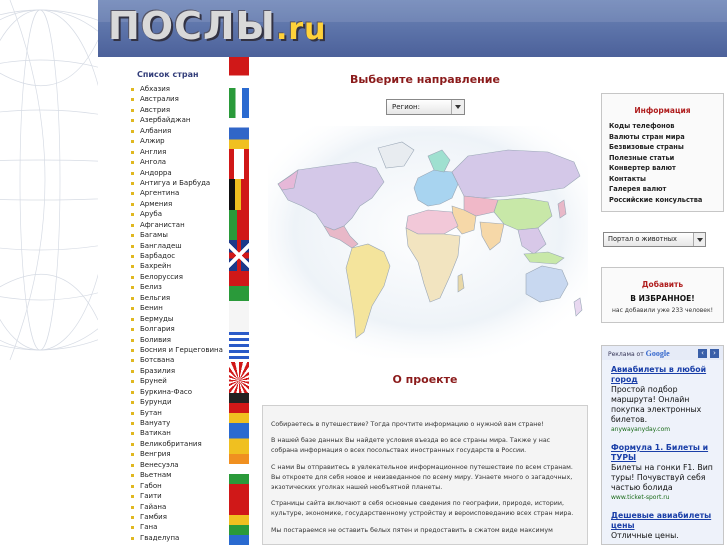 The image size is (727, 545). I want to click on country-link: Вьетнам, so click(179, 475).